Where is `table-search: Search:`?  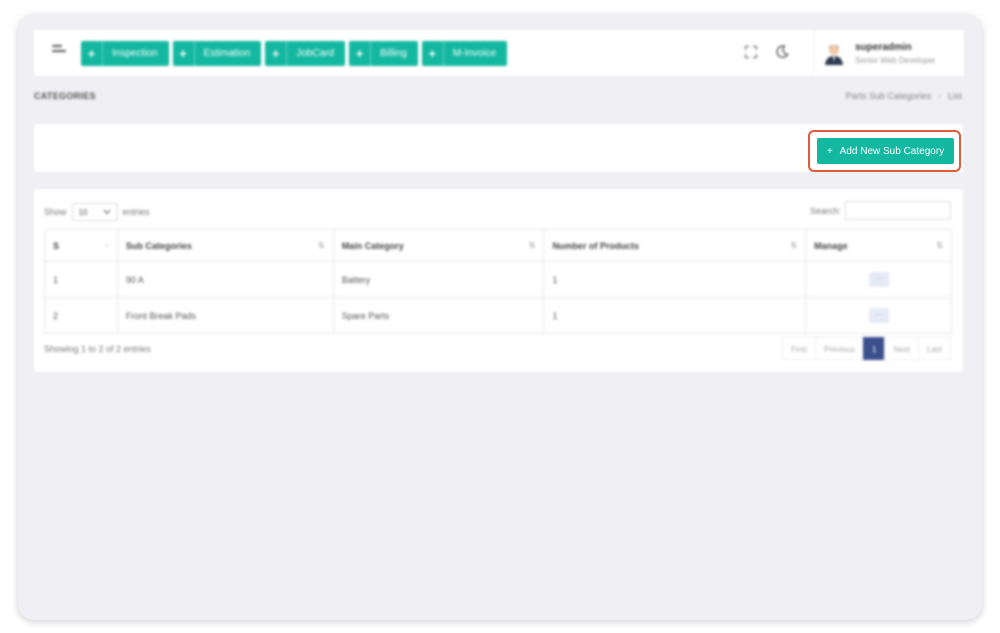 table-search: Search: is located at coordinates (880, 210).